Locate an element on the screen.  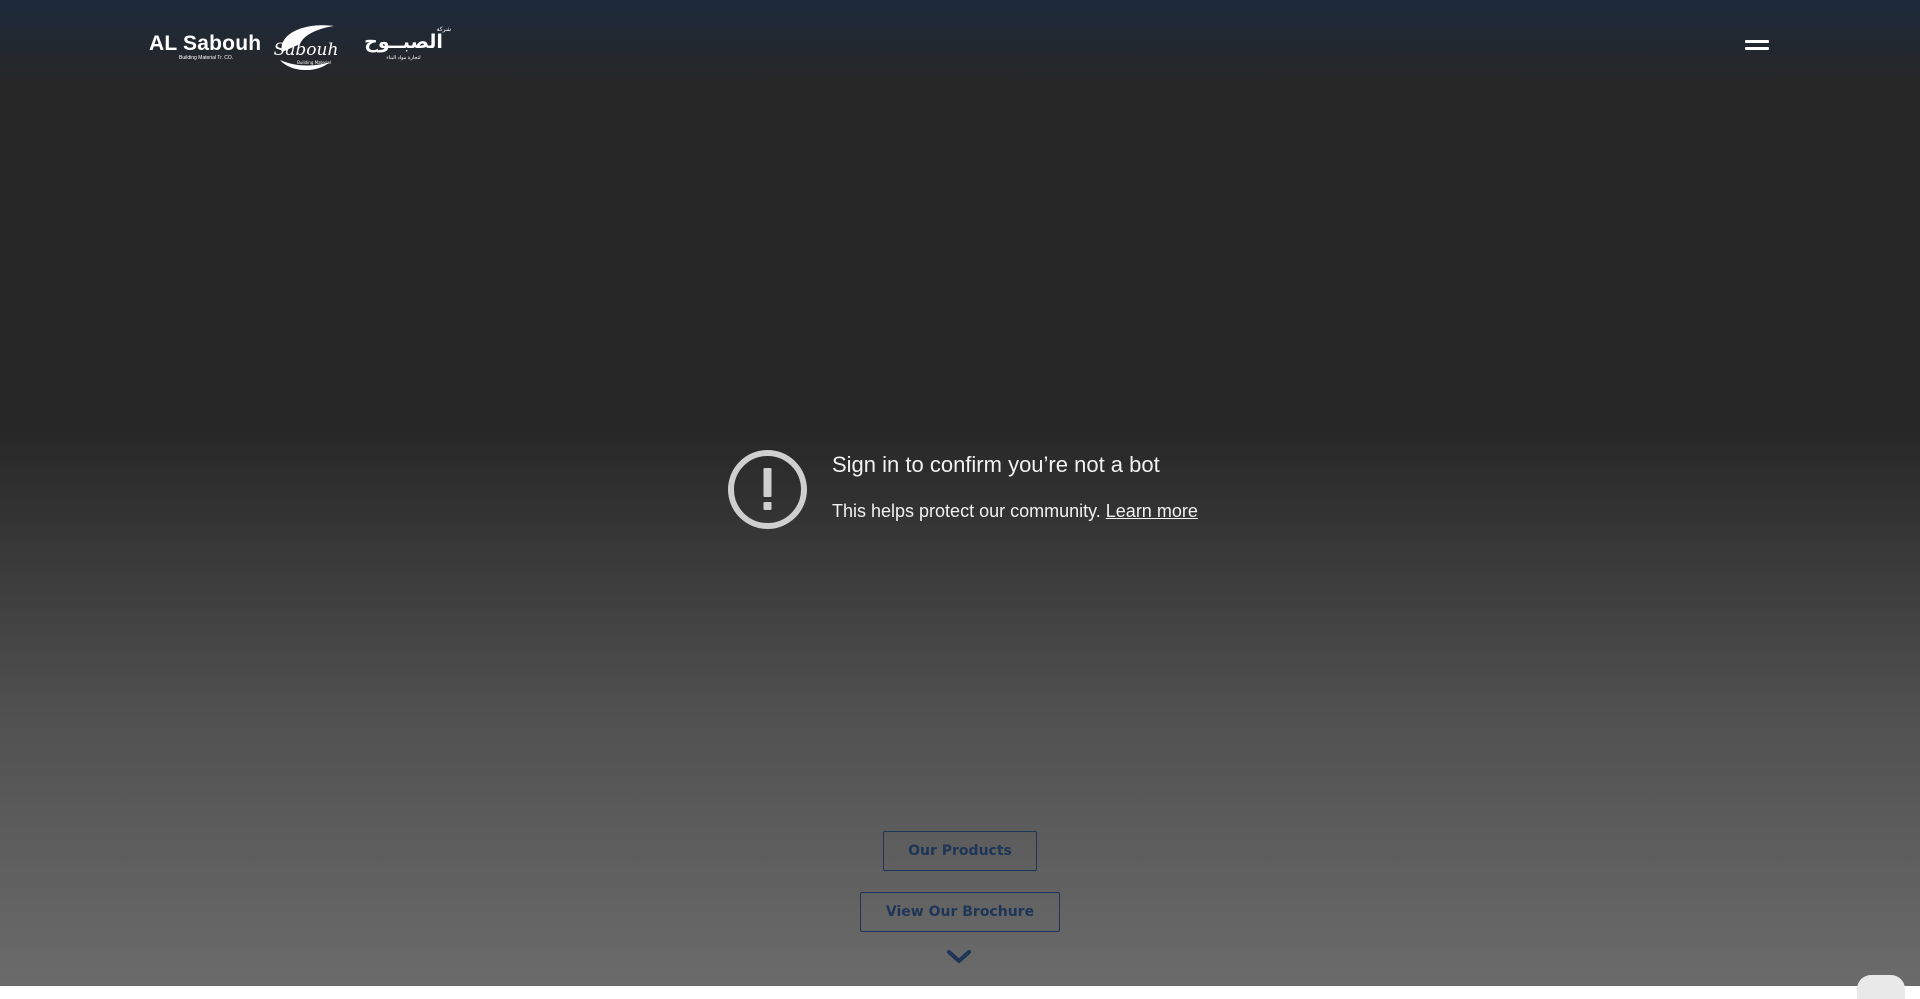
notice-title: Sign in to confirm you’re not a bot is located at coordinates (996, 464).